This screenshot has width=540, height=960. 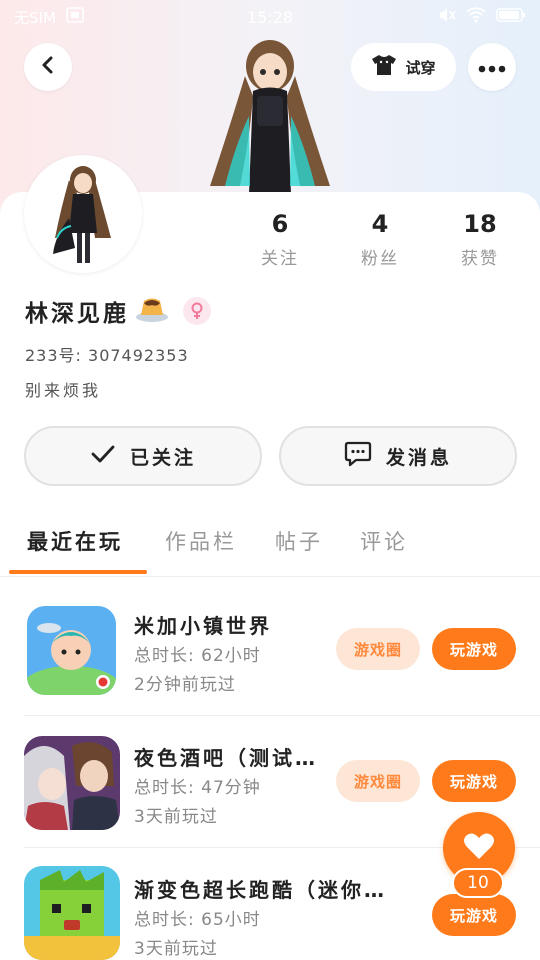 I want to click on female-icon, so click(x=197, y=311).